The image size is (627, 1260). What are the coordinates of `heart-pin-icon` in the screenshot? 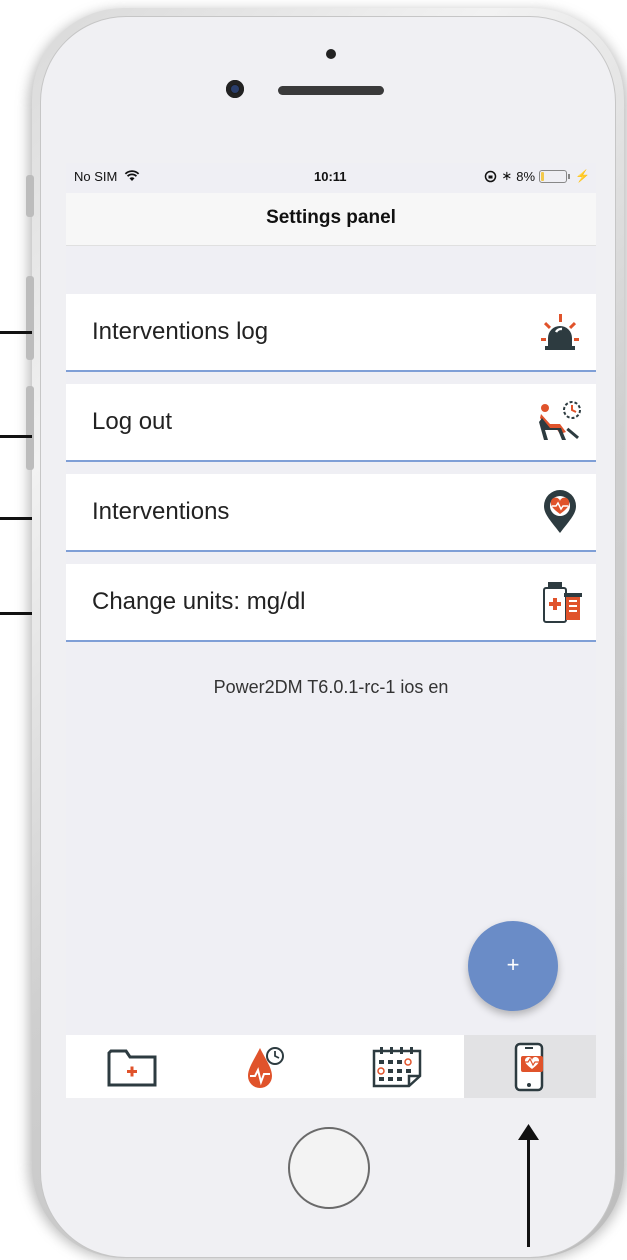 It's located at (560, 511).